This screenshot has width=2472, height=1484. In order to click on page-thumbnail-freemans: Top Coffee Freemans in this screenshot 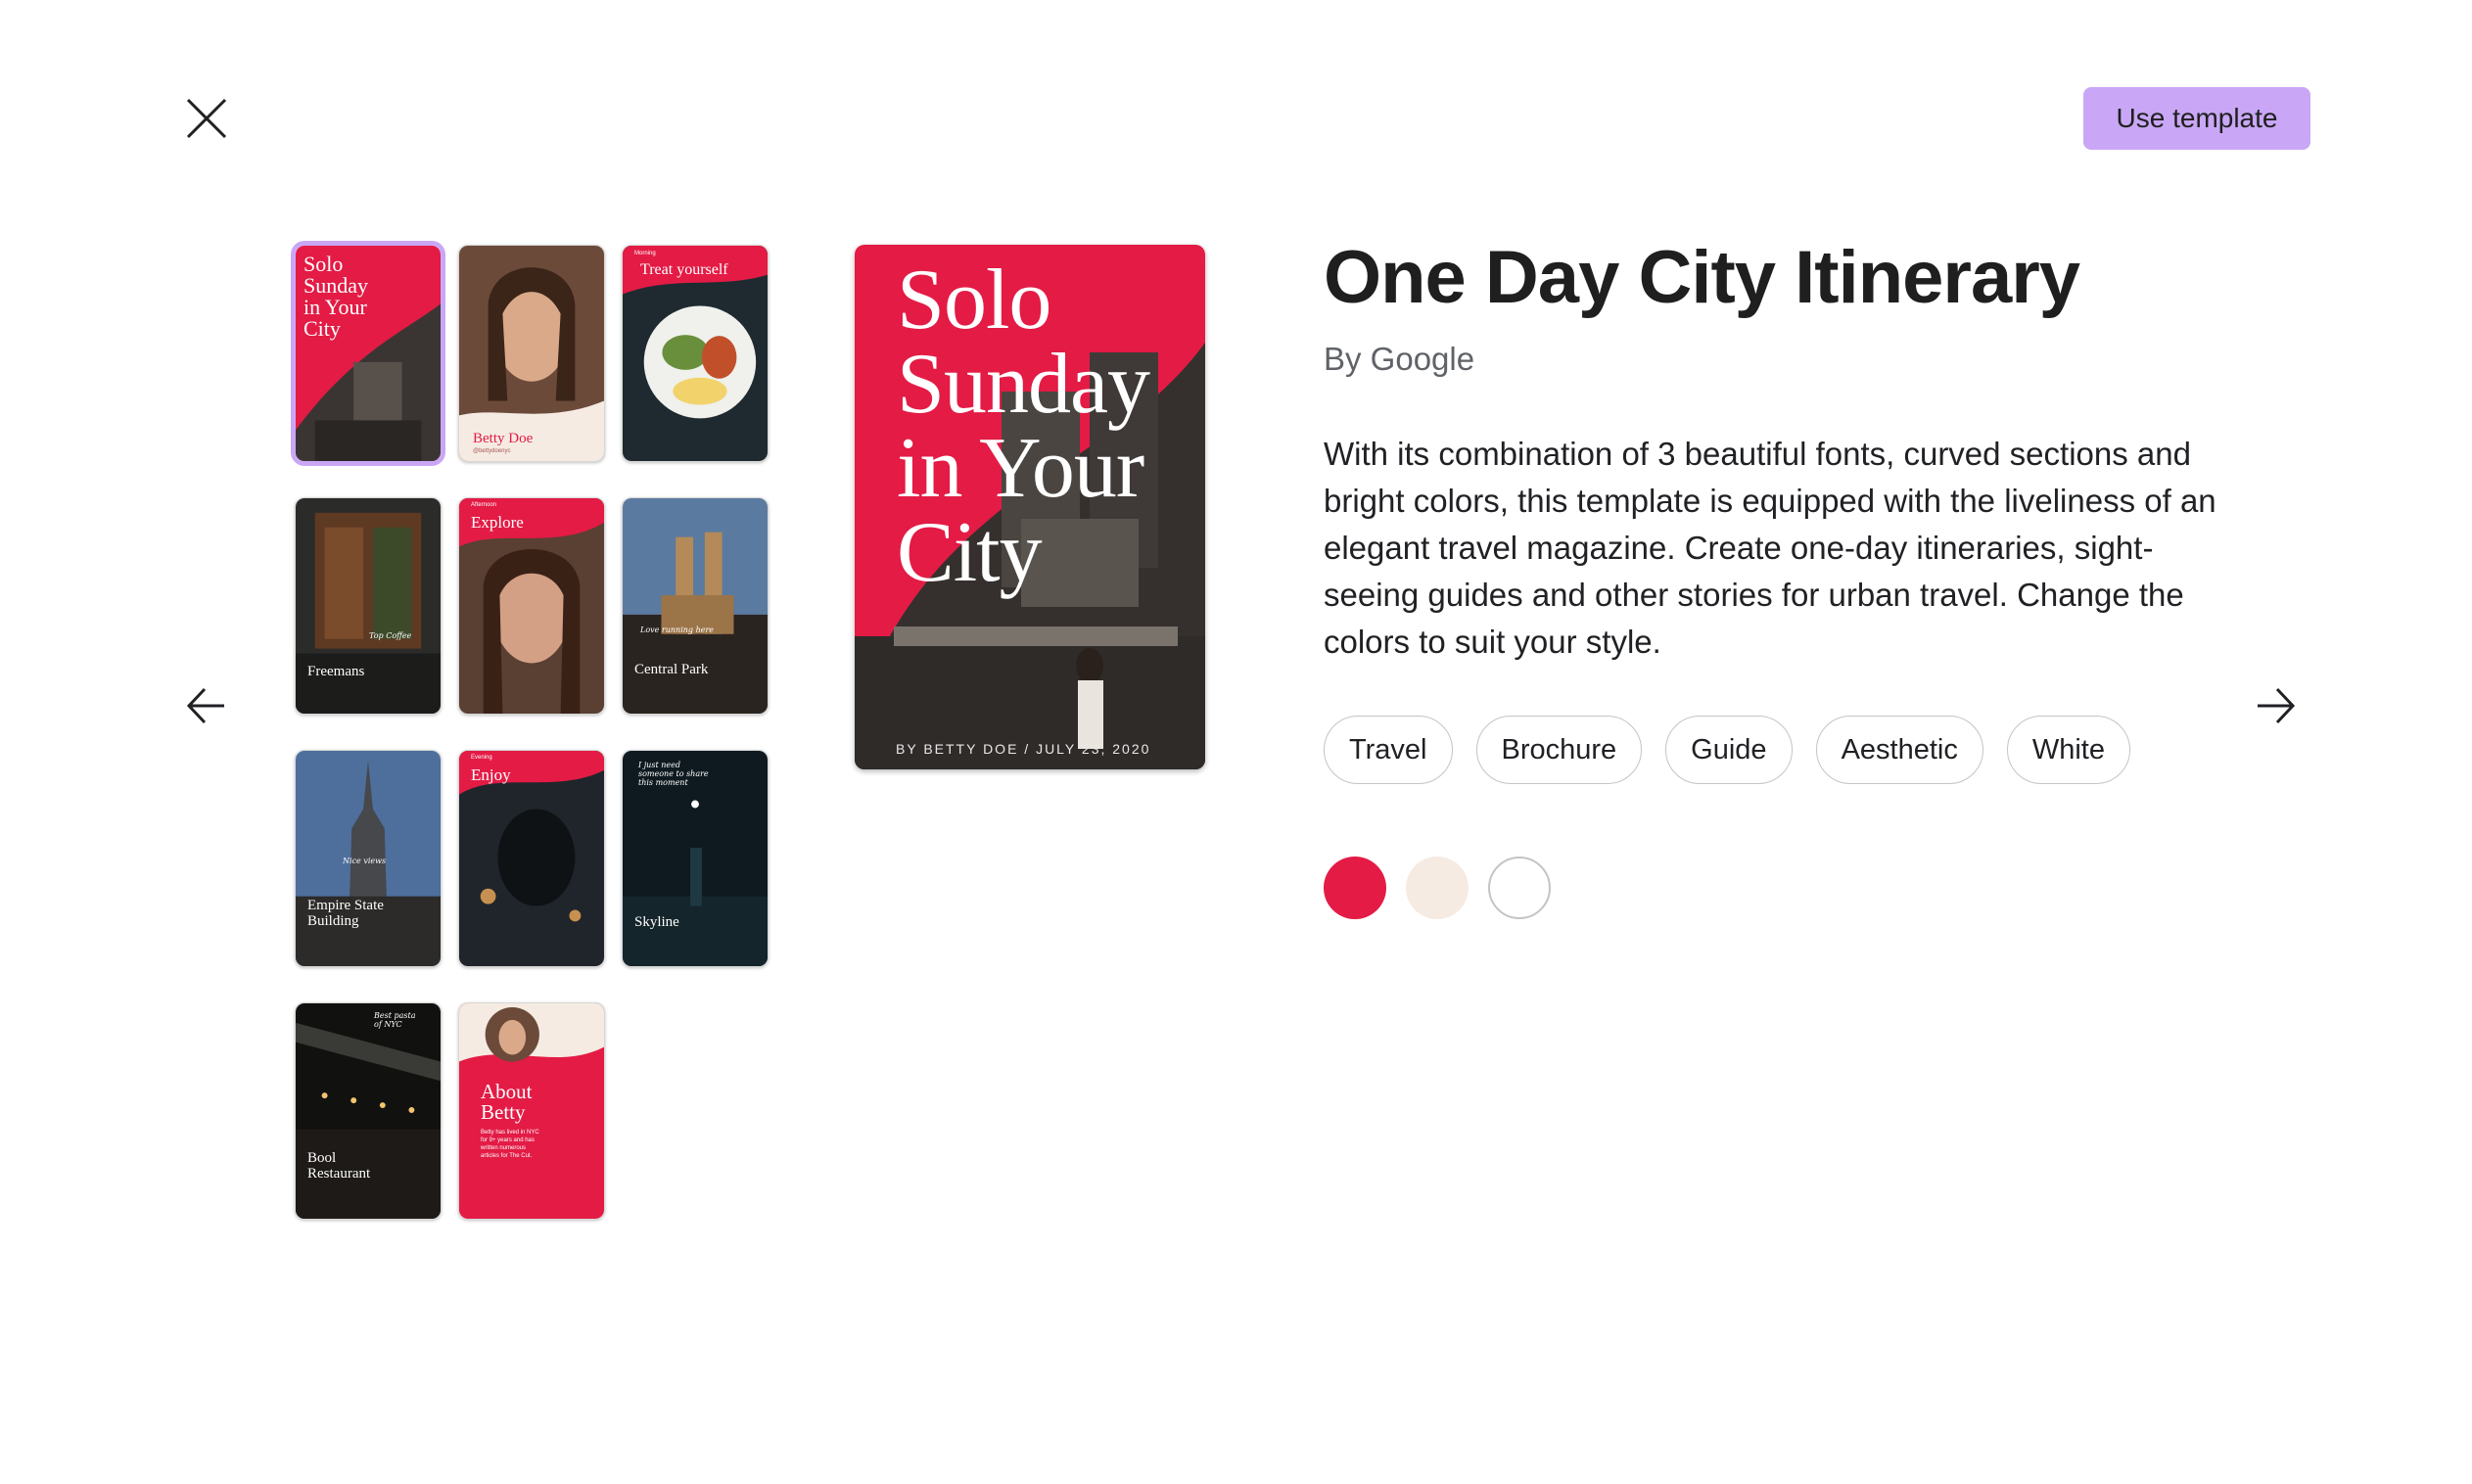, I will do `click(368, 606)`.